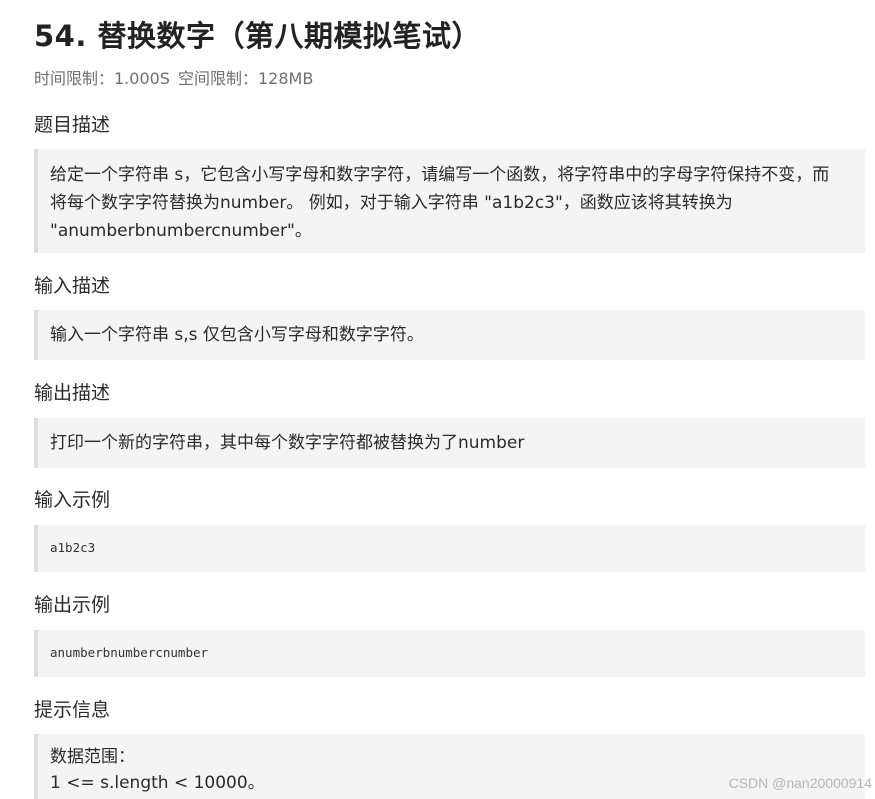 The width and height of the screenshot is (875, 799). What do you see at coordinates (72, 500) in the screenshot?
I see `input-example-heading: 输入示例` at bounding box center [72, 500].